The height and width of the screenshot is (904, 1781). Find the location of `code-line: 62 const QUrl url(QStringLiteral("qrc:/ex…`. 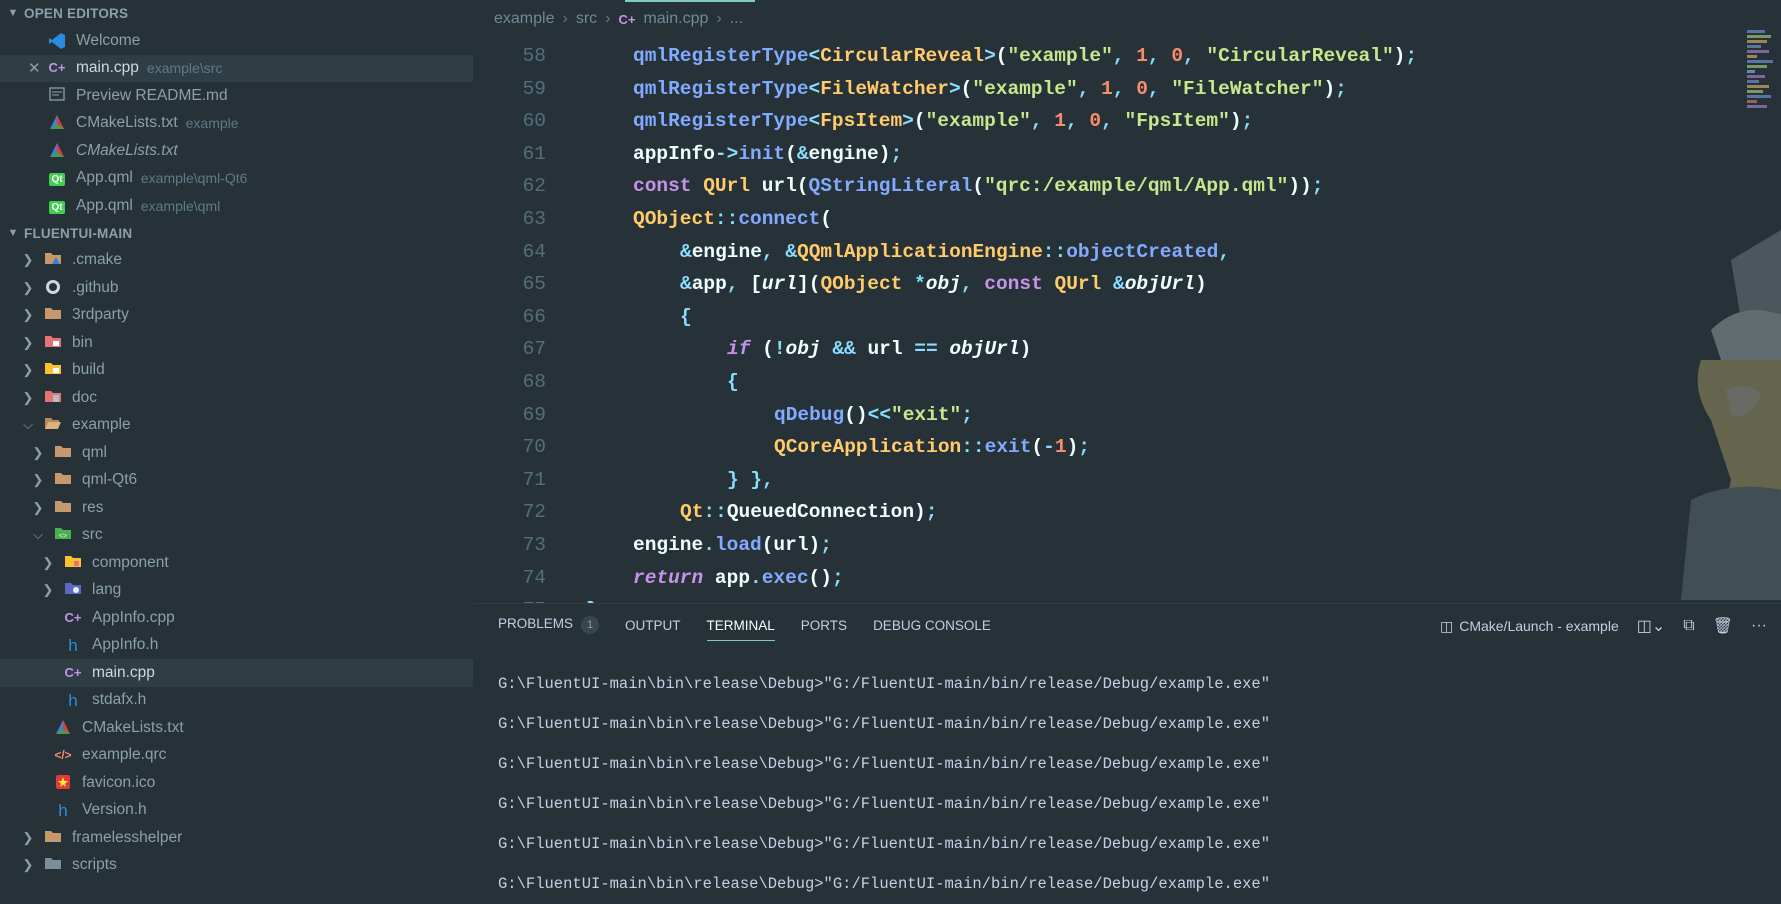

code-line: 62 const QUrl url(QStringLiteral("qrc:/ex… is located at coordinates (1093, 186).